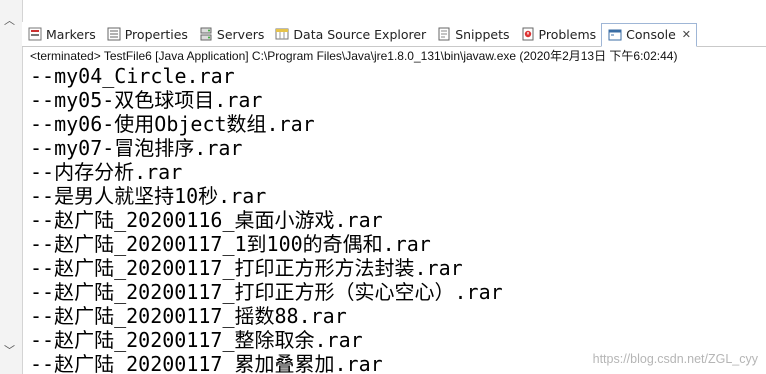  I want to click on console-line: --my04_Circle.rar, so click(132, 76).